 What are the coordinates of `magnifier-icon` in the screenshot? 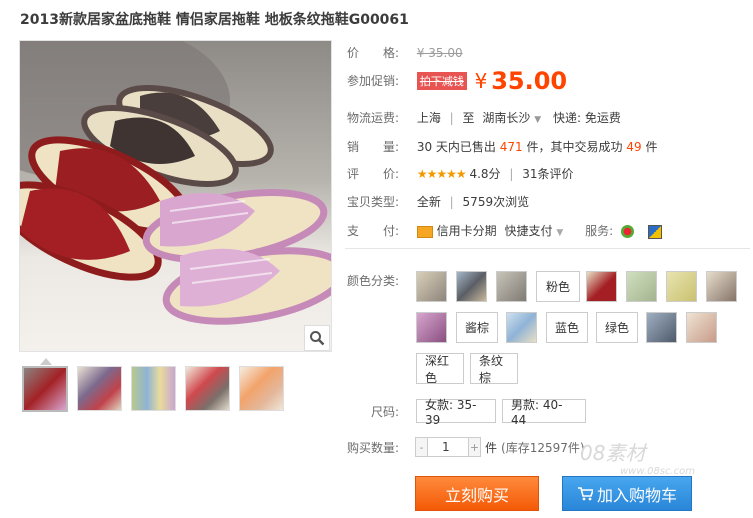 It's located at (317, 338).